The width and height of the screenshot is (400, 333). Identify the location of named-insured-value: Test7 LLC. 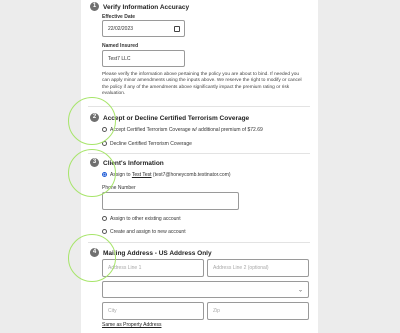
(119, 58).